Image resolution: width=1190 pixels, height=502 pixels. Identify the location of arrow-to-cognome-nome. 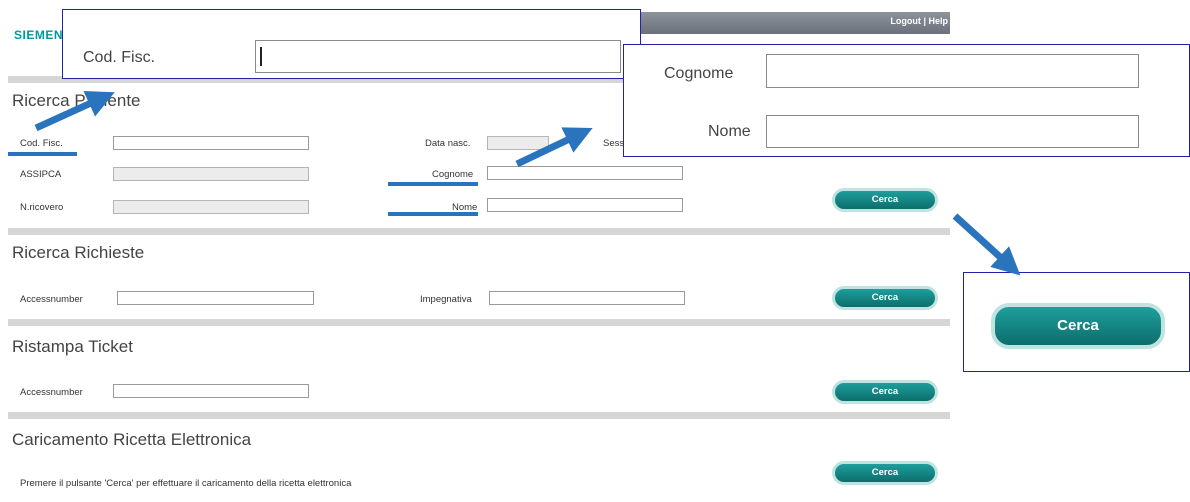
(554, 147).